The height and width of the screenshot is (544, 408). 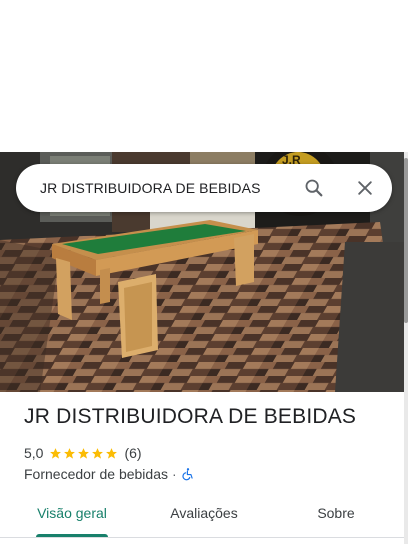 I want to click on category-row: Fornecedor de bebidas ·, so click(x=109, y=474).